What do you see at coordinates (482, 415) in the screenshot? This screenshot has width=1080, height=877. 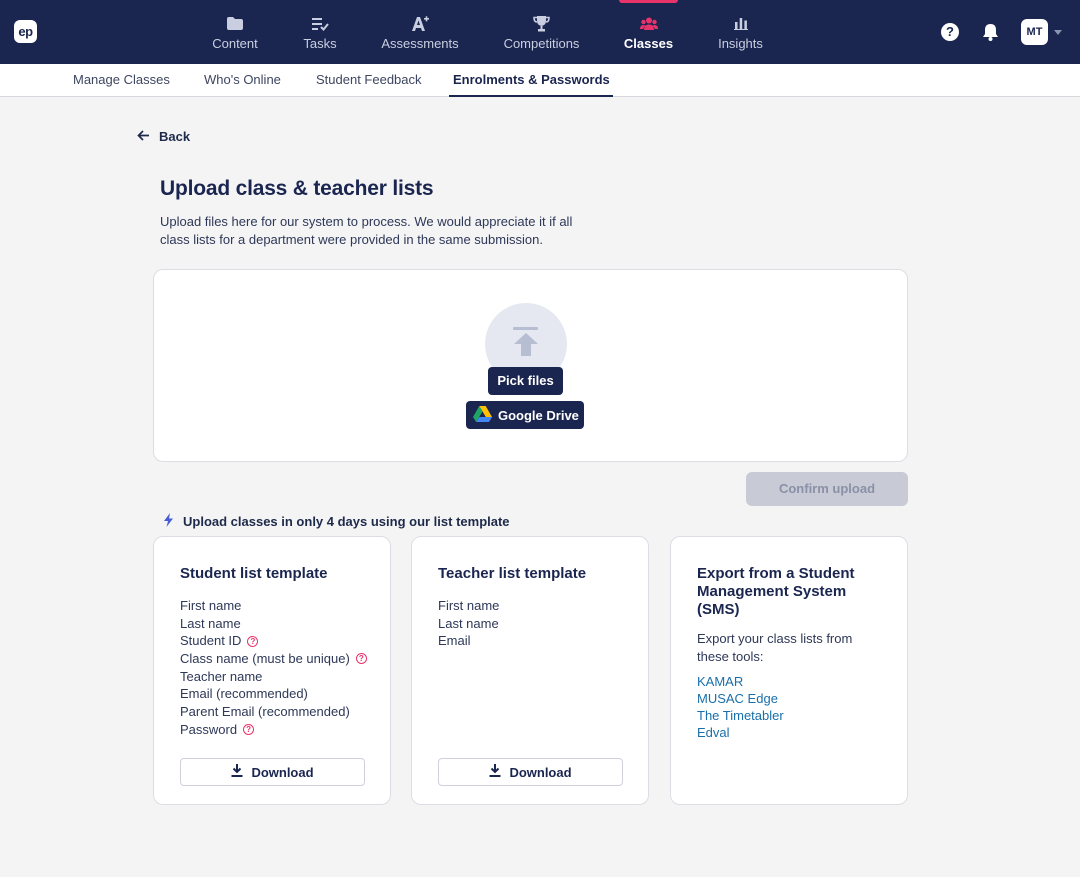 I see `google-drive-icon` at bounding box center [482, 415].